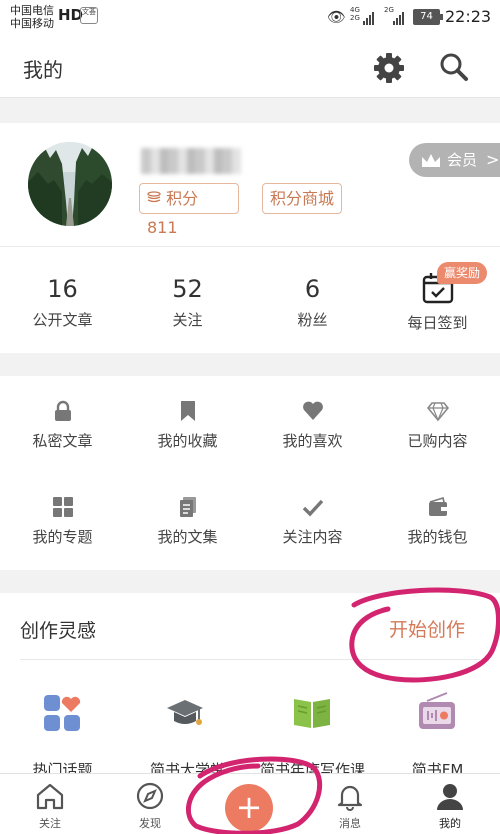  What do you see at coordinates (249, 808) in the screenshot?
I see `add-post-button: +` at bounding box center [249, 808].